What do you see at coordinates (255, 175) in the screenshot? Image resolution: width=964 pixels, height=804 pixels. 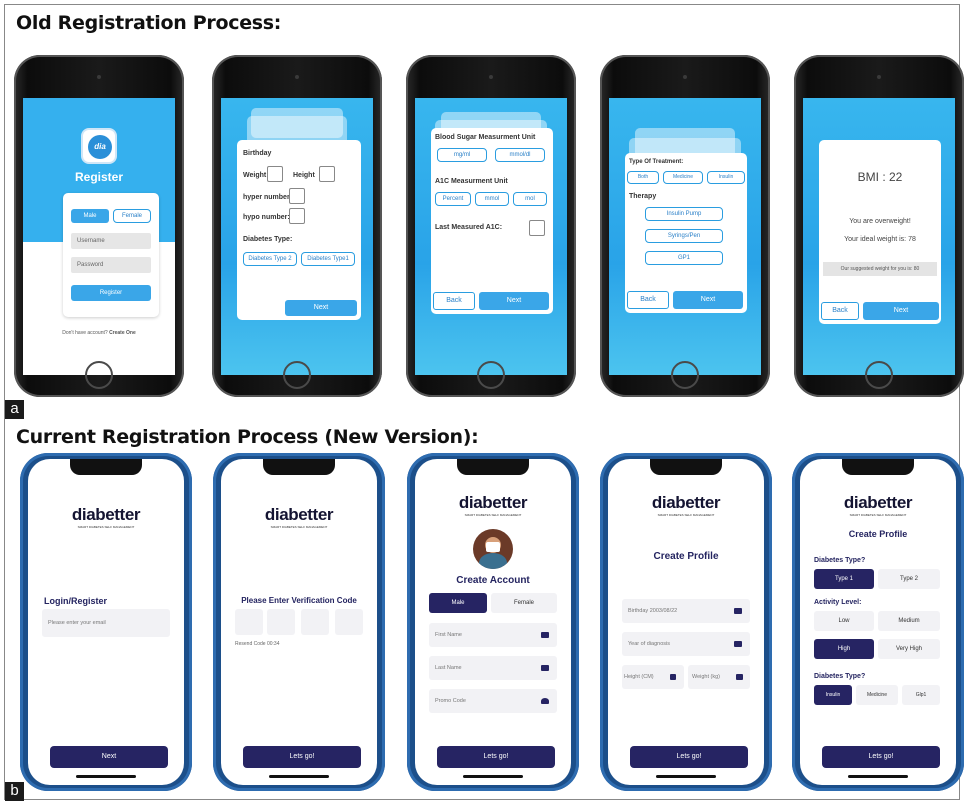 I see `weight-label: Weight` at bounding box center [255, 175].